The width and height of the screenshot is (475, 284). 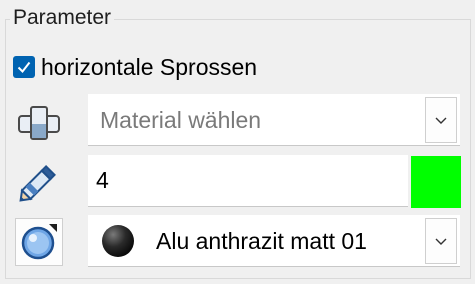 I want to click on muntin-profile-icon, so click(x=39, y=123).